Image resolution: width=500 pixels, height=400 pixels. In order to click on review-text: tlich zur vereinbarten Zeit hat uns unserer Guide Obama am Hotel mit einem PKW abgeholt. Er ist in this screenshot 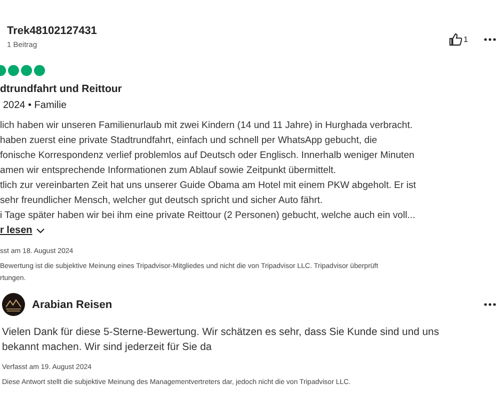, I will do `click(208, 186)`.